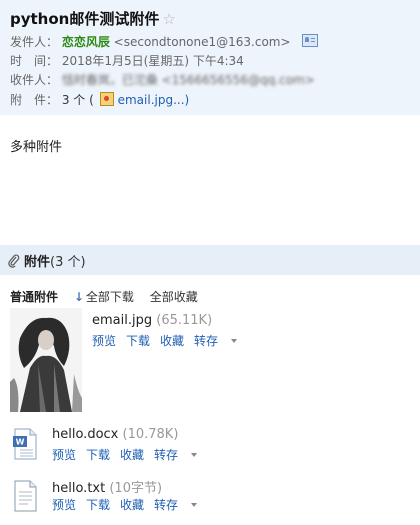  What do you see at coordinates (25, 496) in the screenshot?
I see `text-file-icon` at bounding box center [25, 496].